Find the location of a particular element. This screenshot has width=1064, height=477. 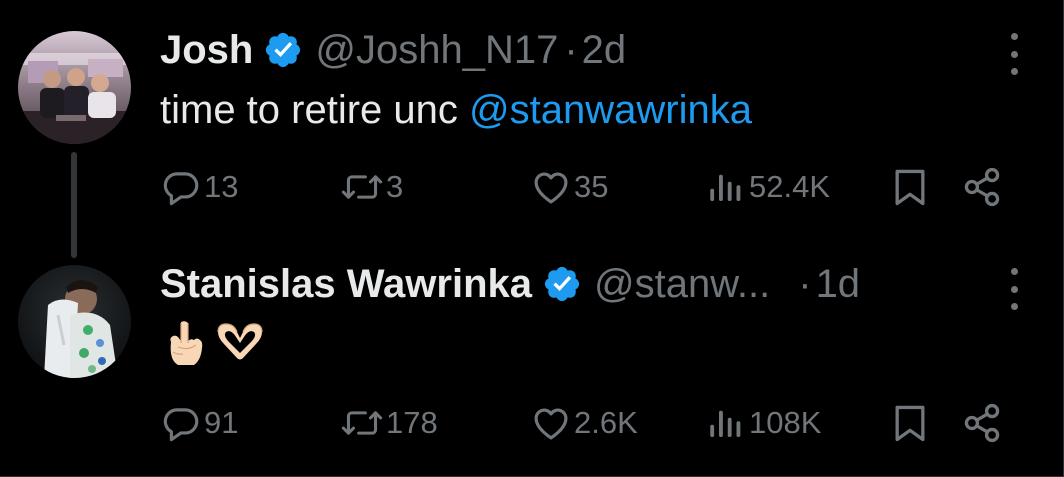

mention-link: @stanwawrinka is located at coordinates (610, 110).